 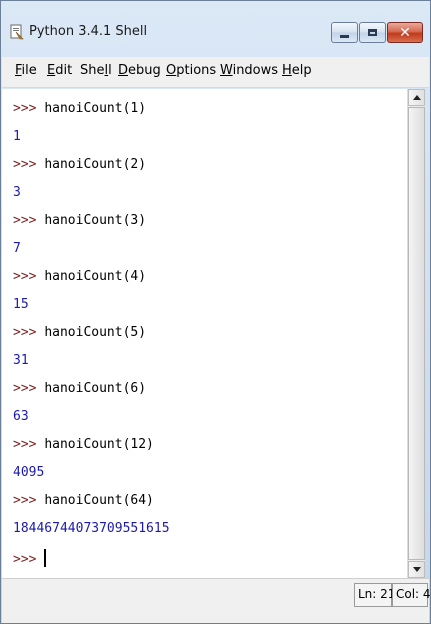 I want to click on shell-input-line: >>> hanoiCount(12), so click(x=83, y=444).